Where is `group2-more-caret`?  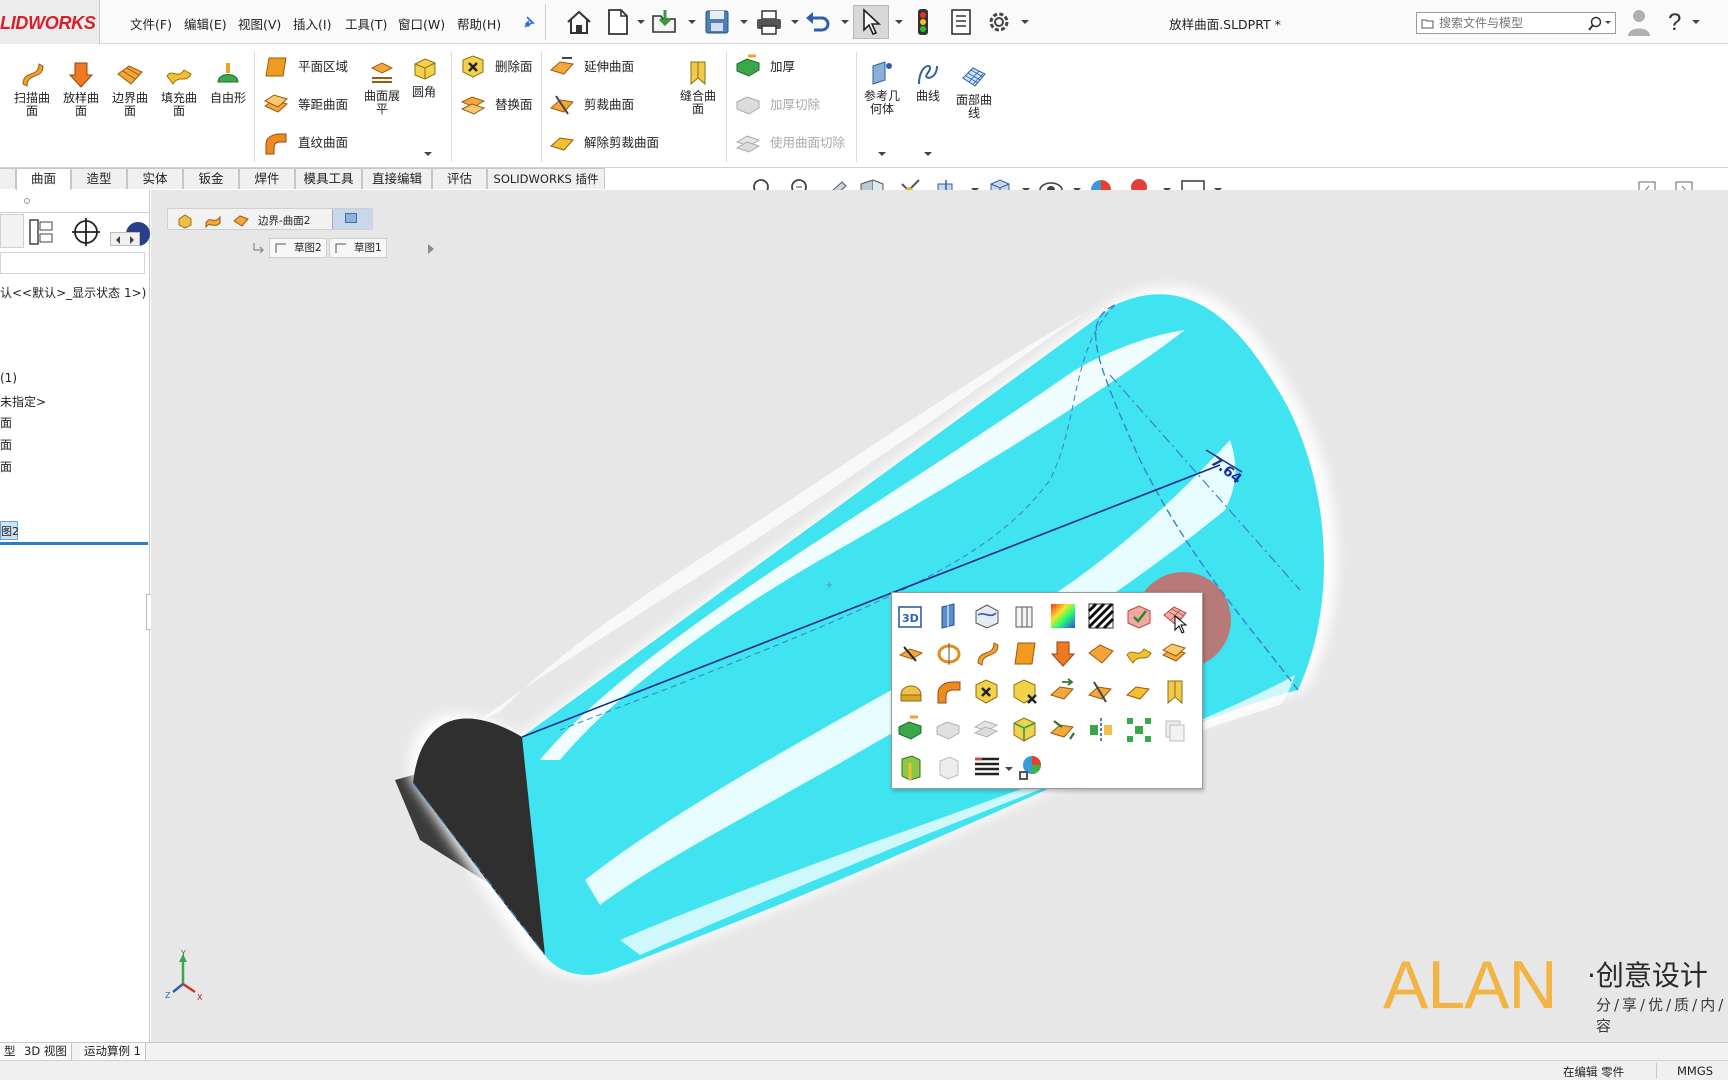 group2-more-caret is located at coordinates (428, 154).